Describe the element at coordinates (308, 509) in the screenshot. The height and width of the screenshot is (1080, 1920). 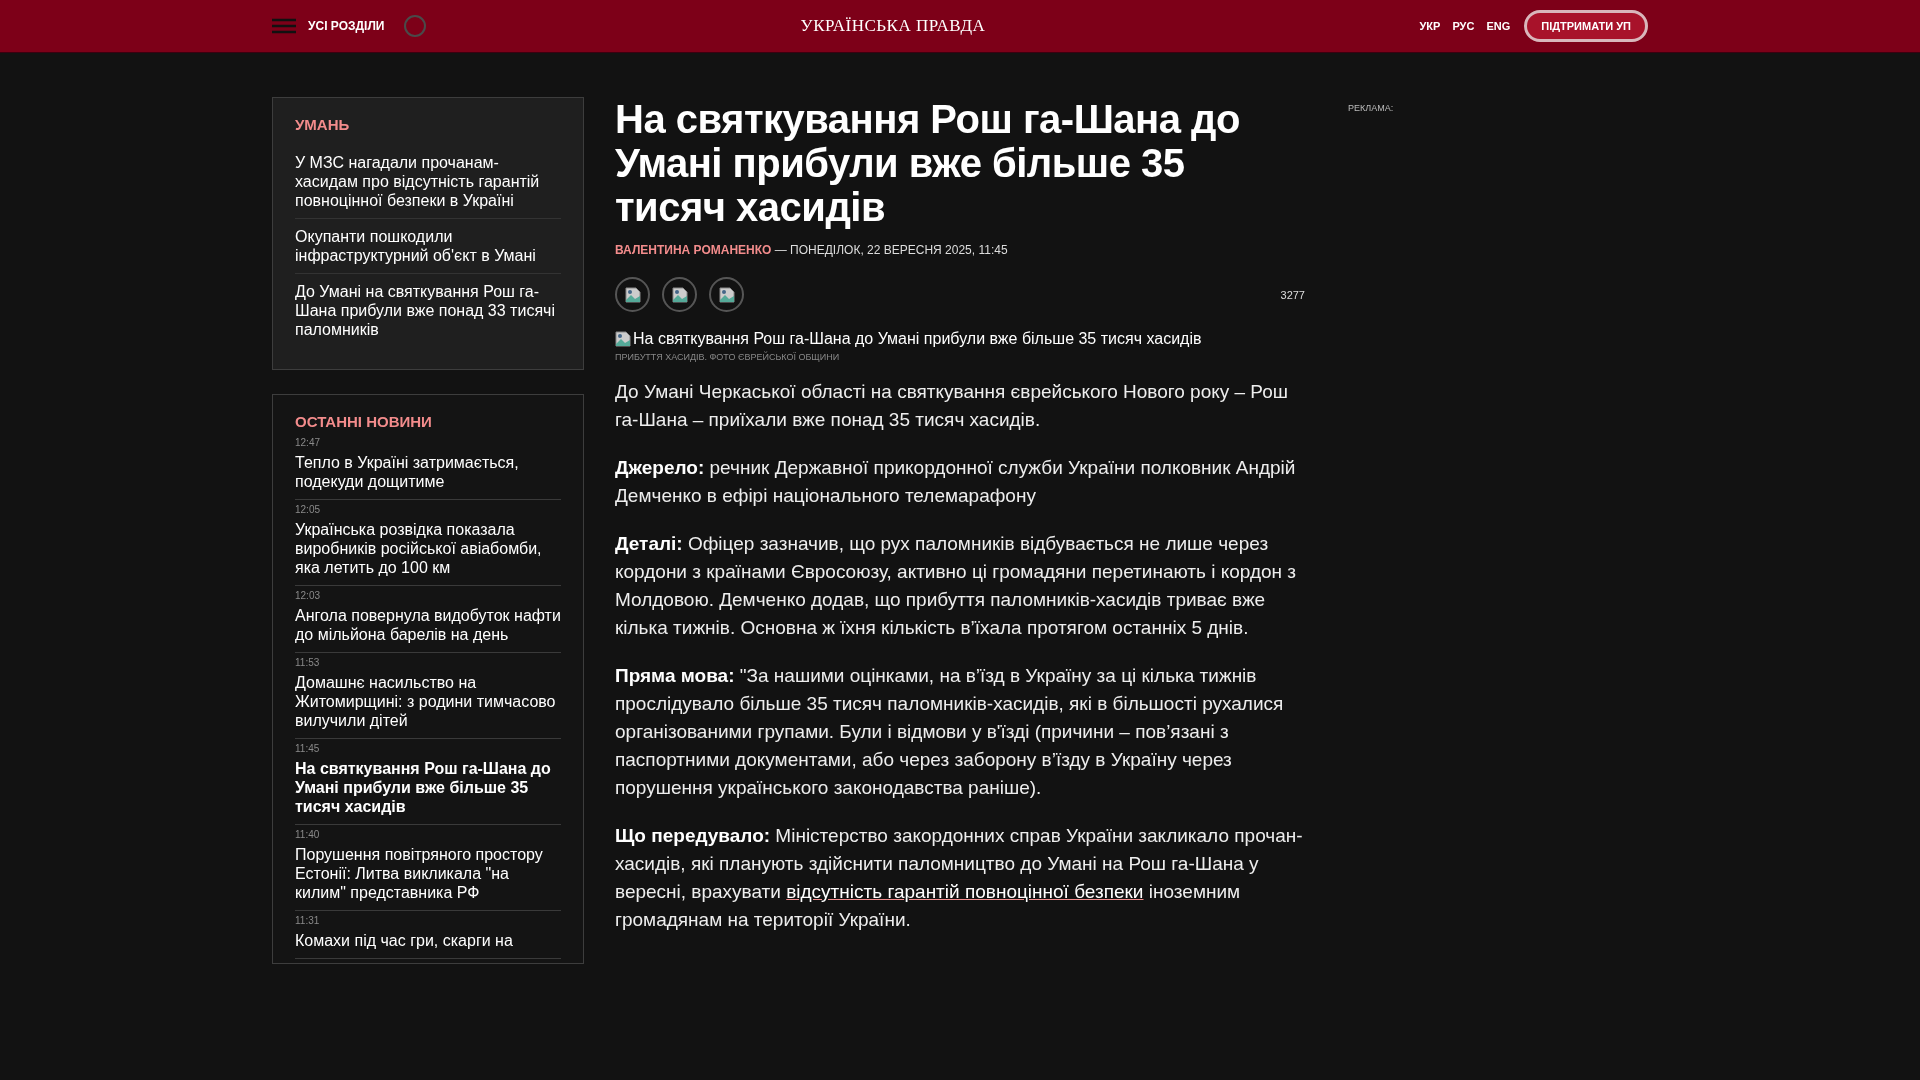
I see `news-time: 12:05` at that location.